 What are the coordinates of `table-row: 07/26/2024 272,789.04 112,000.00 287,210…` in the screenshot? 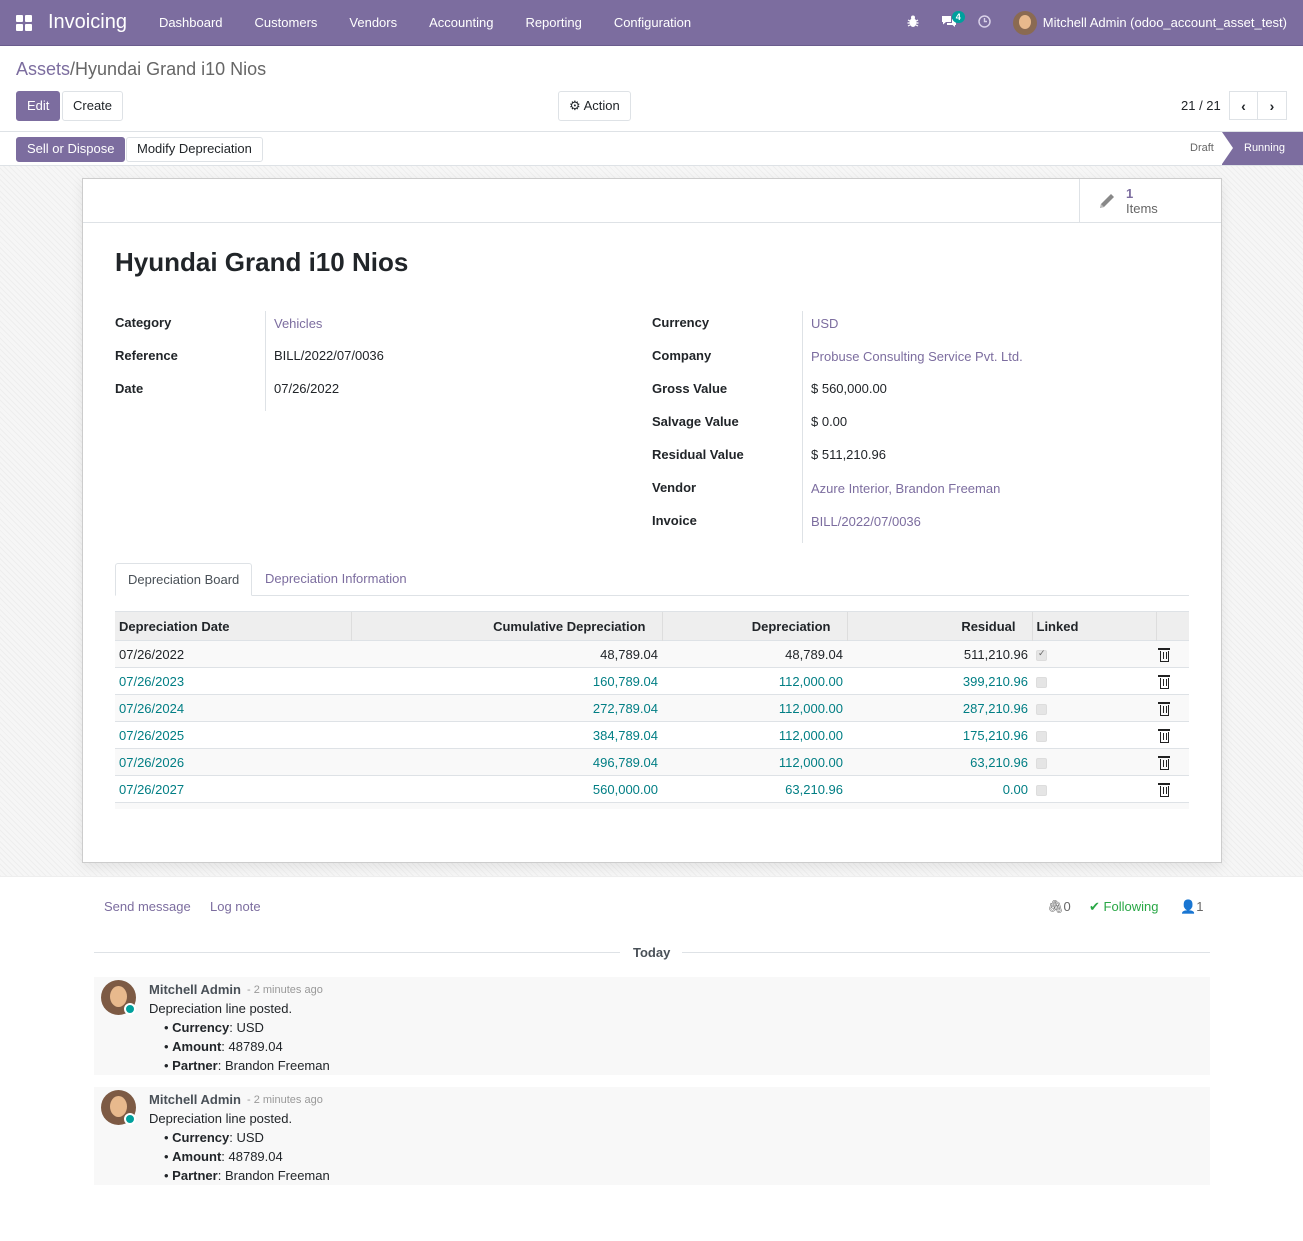 It's located at (652, 708).